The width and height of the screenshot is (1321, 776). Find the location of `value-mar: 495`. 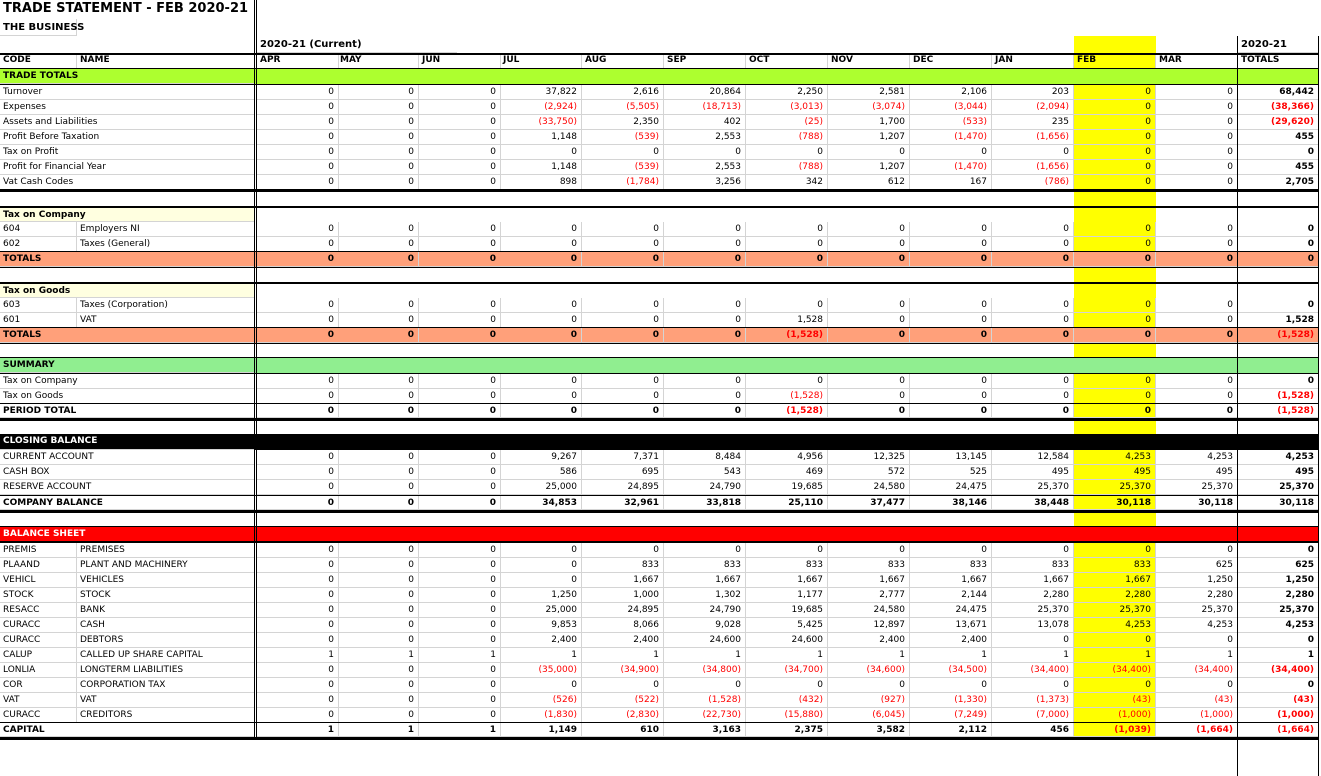

value-mar: 495 is located at coordinates (1197, 472).